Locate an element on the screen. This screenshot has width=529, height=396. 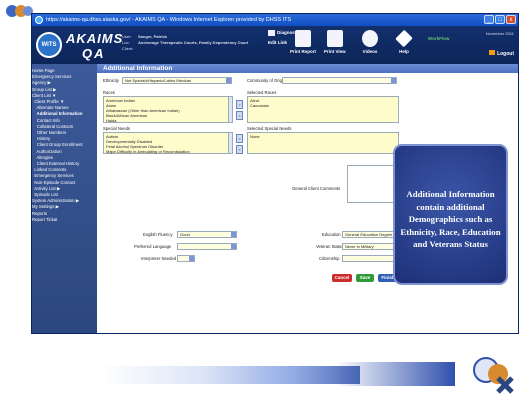
community-select is located at coordinates (339, 80).